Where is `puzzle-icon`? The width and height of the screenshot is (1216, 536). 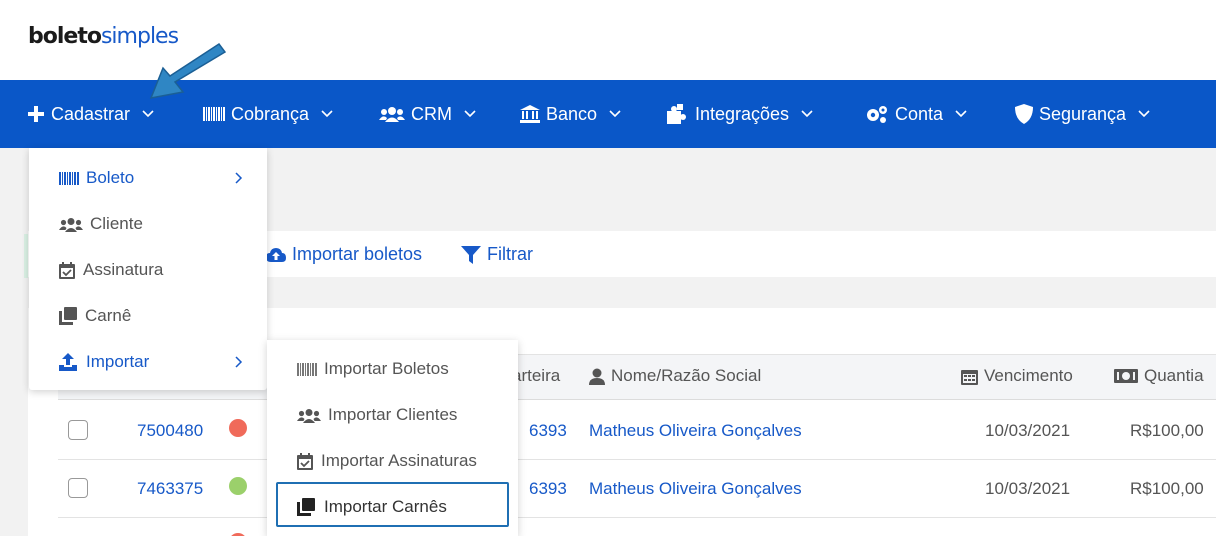 puzzle-icon is located at coordinates (678, 114).